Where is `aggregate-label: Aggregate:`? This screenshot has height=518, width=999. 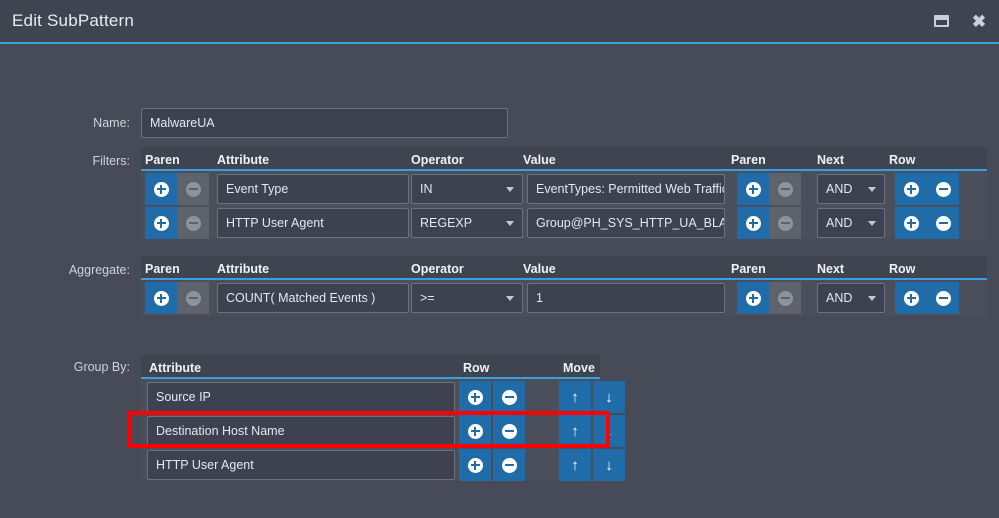
aggregate-label: Aggregate: is located at coordinates (99, 270).